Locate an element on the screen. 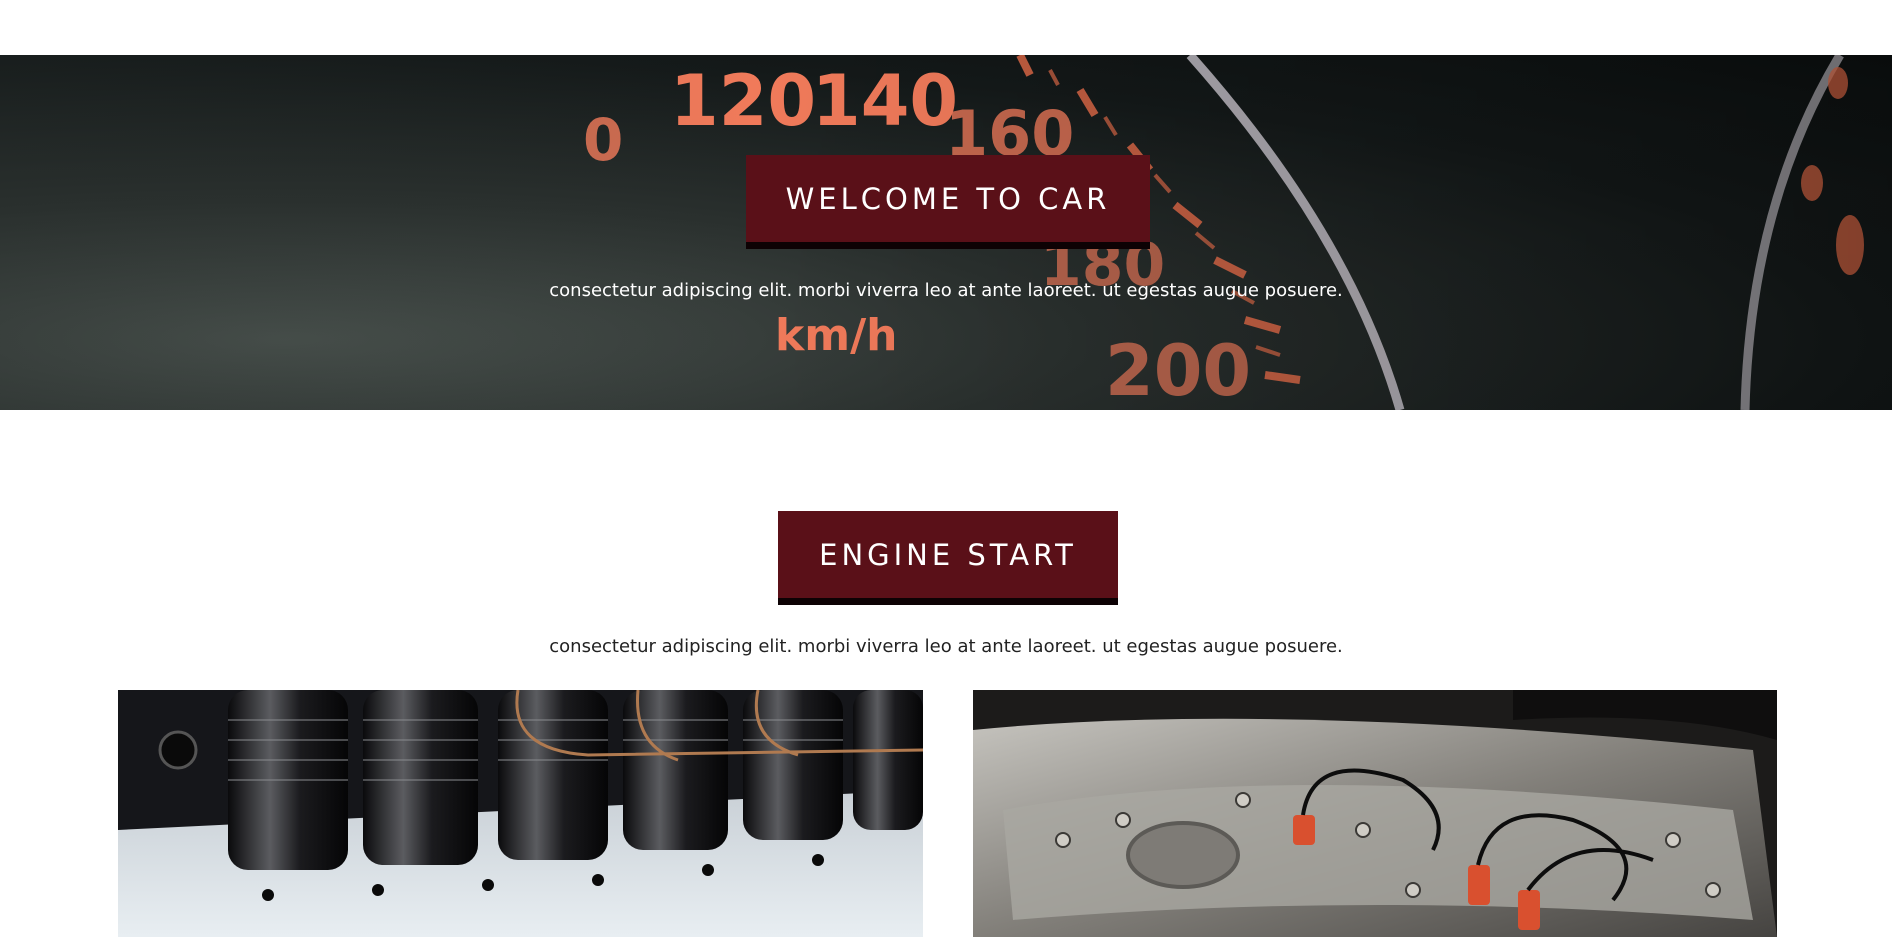 This screenshot has height=937, width=1892. engine-title: ENGINE START is located at coordinates (948, 558).